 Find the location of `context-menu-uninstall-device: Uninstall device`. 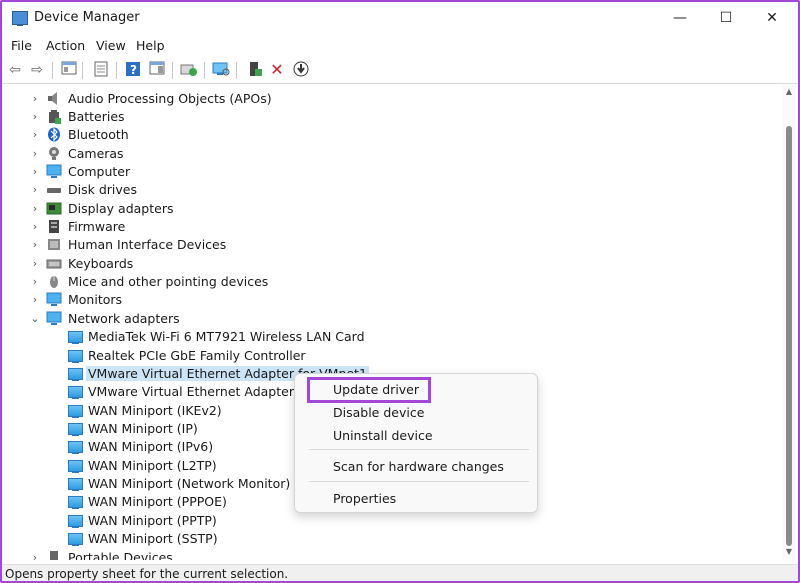

context-menu-uninstall-device: Uninstall device is located at coordinates (383, 435).